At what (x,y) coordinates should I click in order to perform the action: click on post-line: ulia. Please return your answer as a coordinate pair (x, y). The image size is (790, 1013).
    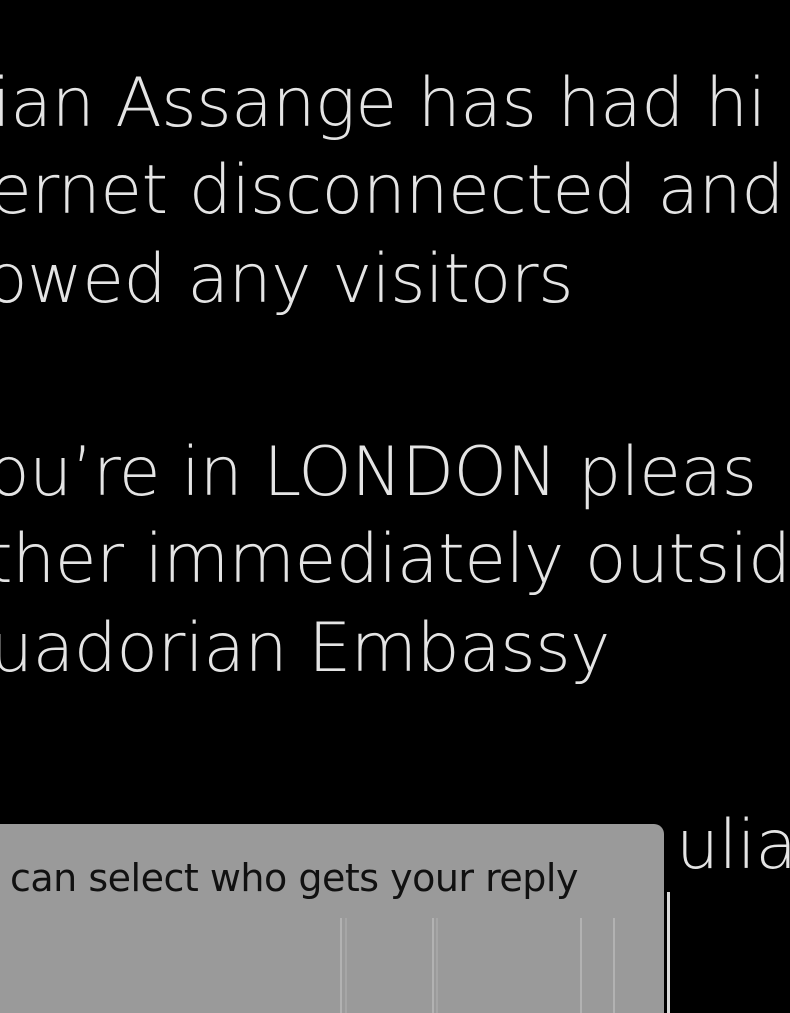
    Looking at the image, I should click on (733, 845).